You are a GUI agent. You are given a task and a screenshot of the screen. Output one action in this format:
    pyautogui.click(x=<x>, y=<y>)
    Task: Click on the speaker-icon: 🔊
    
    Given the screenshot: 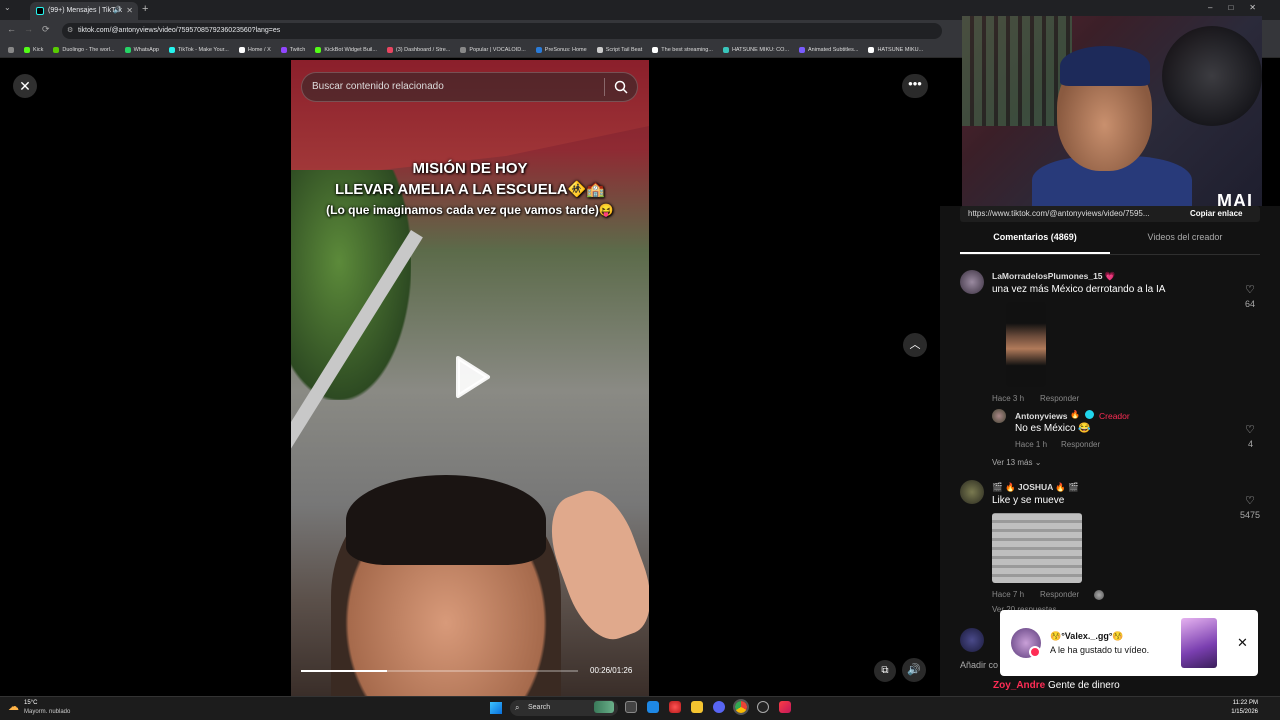 What is the action you would take?
    pyautogui.click(x=117, y=11)
    